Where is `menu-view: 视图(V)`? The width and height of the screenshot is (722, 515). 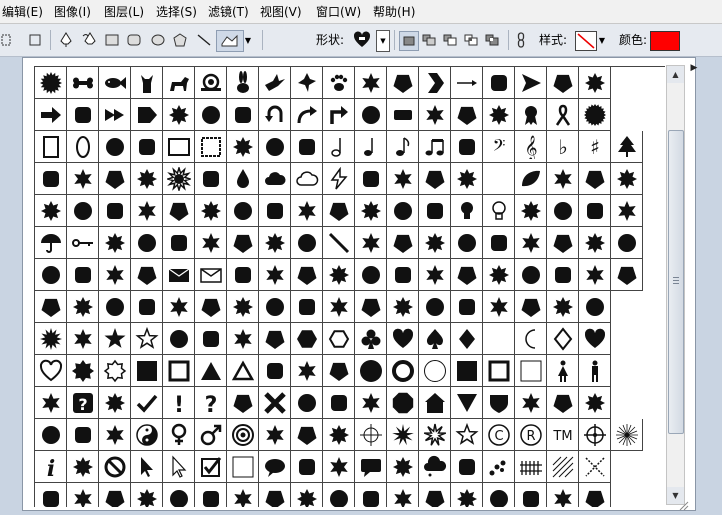
menu-view: 视图(V) is located at coordinates (281, 12).